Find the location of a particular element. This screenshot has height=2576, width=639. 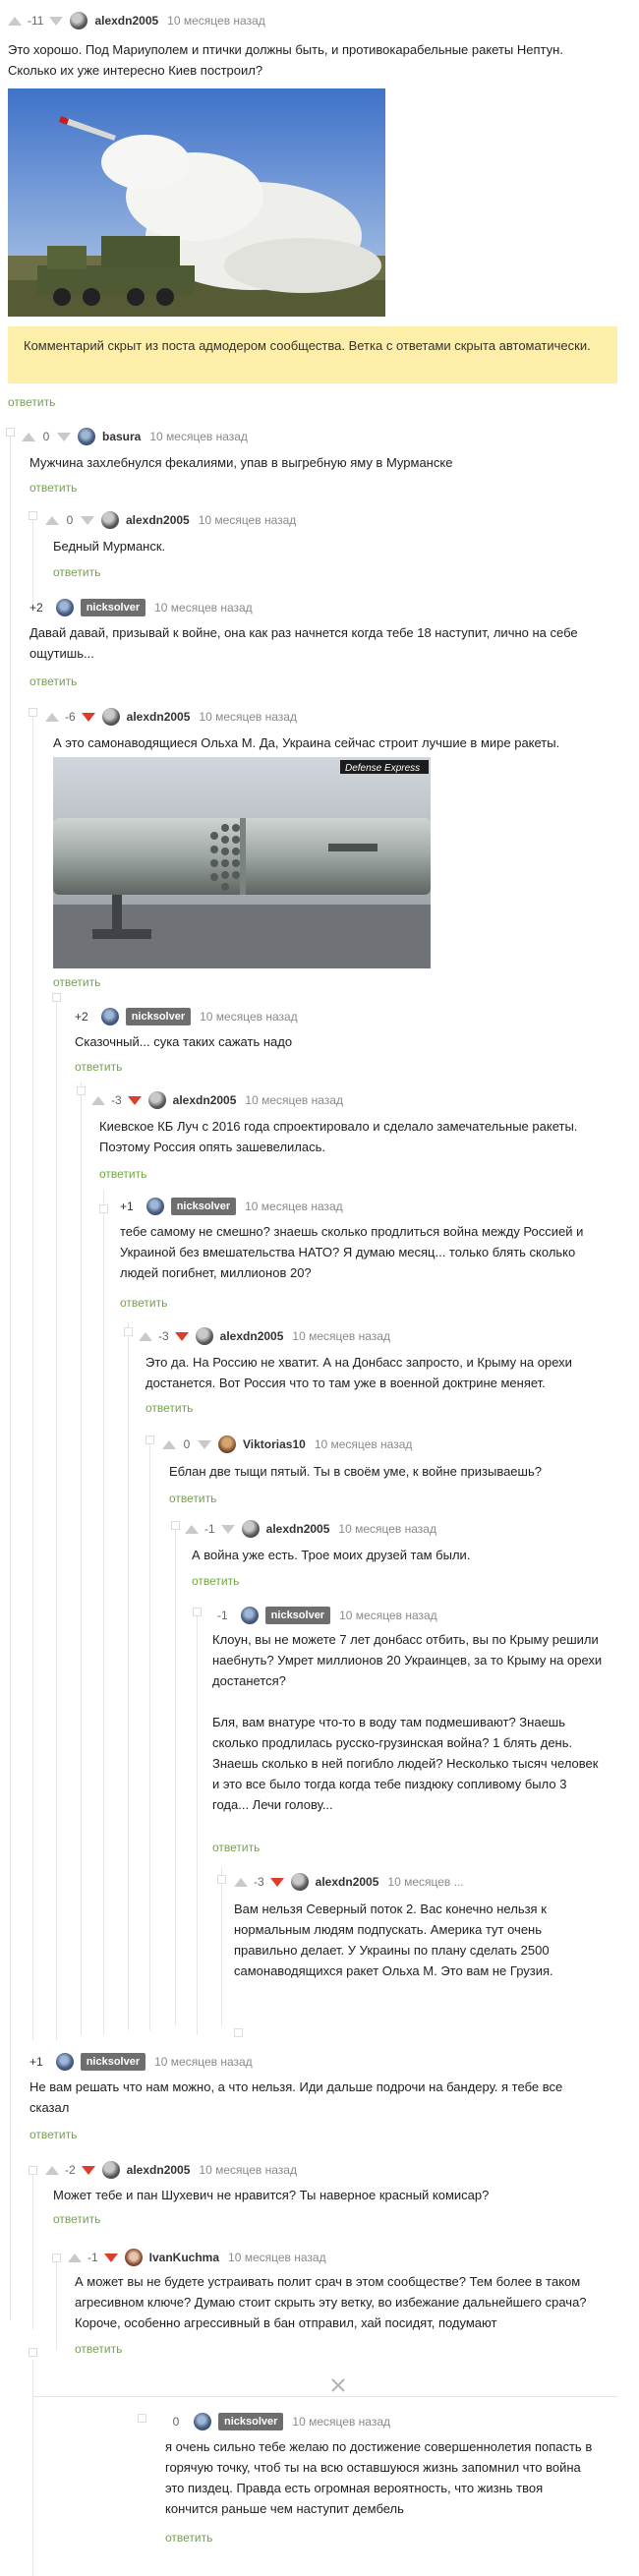

comment-author: Viktorias10 is located at coordinates (275, 1444).